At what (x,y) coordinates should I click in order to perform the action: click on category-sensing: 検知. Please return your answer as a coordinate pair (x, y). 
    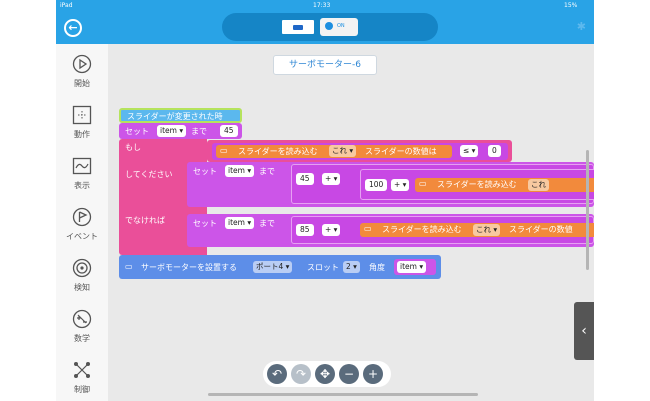
    Looking at the image, I should click on (82, 275).